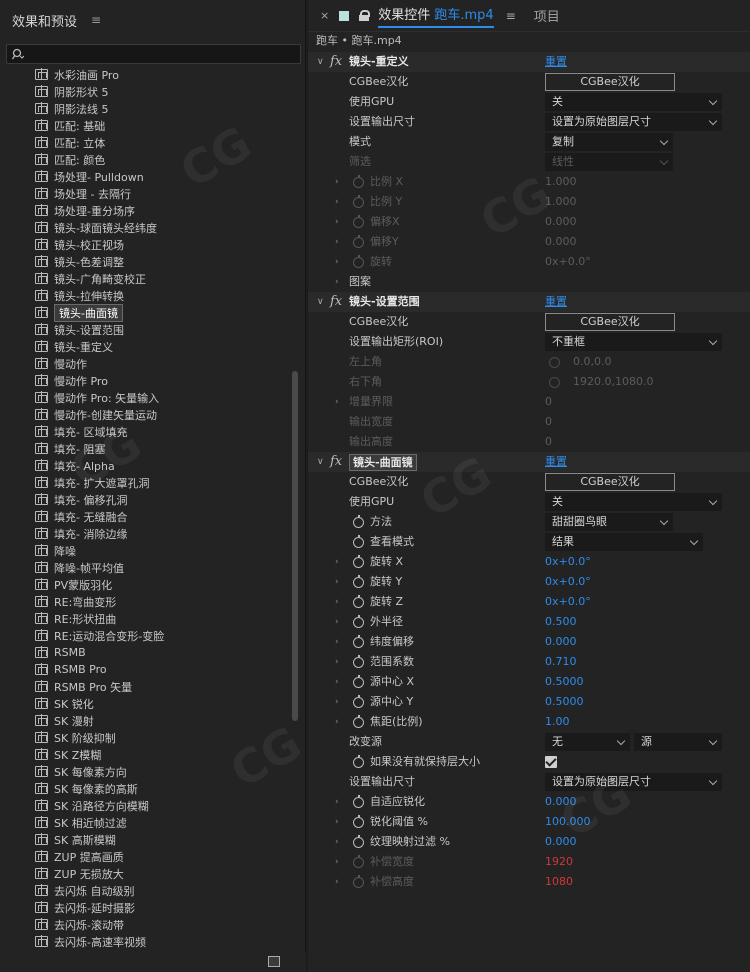 The height and width of the screenshot is (972, 750). What do you see at coordinates (144, 618) in the screenshot?
I see `effect-list-item: RE:形状扭曲` at bounding box center [144, 618].